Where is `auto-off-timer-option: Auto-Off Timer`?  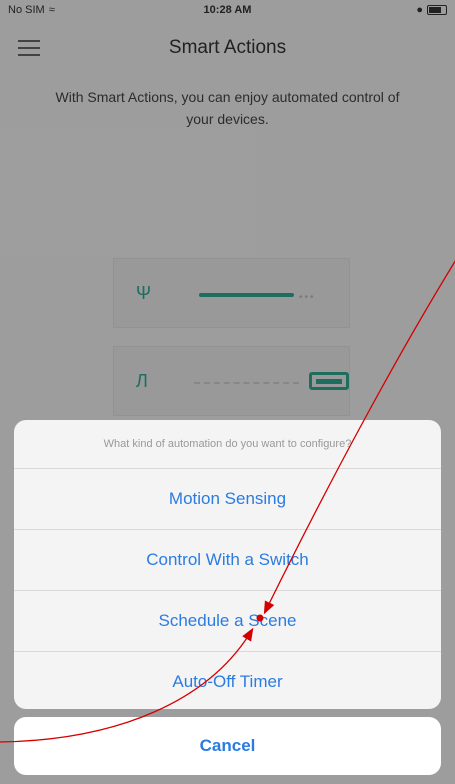 auto-off-timer-option: Auto-Off Timer is located at coordinates (227, 680).